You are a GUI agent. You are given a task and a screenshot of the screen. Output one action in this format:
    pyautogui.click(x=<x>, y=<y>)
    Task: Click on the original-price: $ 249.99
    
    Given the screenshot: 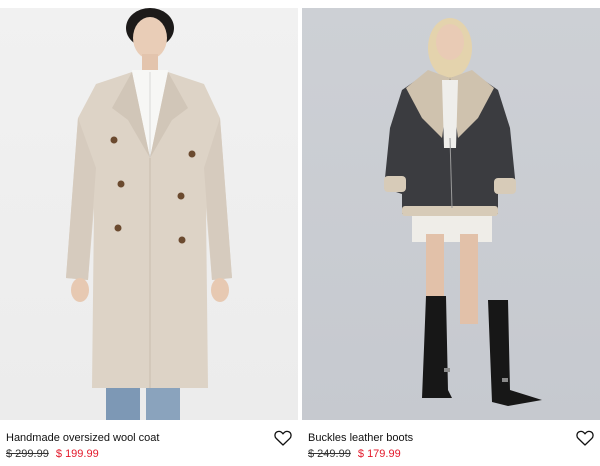 What is the action you would take?
    pyautogui.click(x=329, y=454)
    